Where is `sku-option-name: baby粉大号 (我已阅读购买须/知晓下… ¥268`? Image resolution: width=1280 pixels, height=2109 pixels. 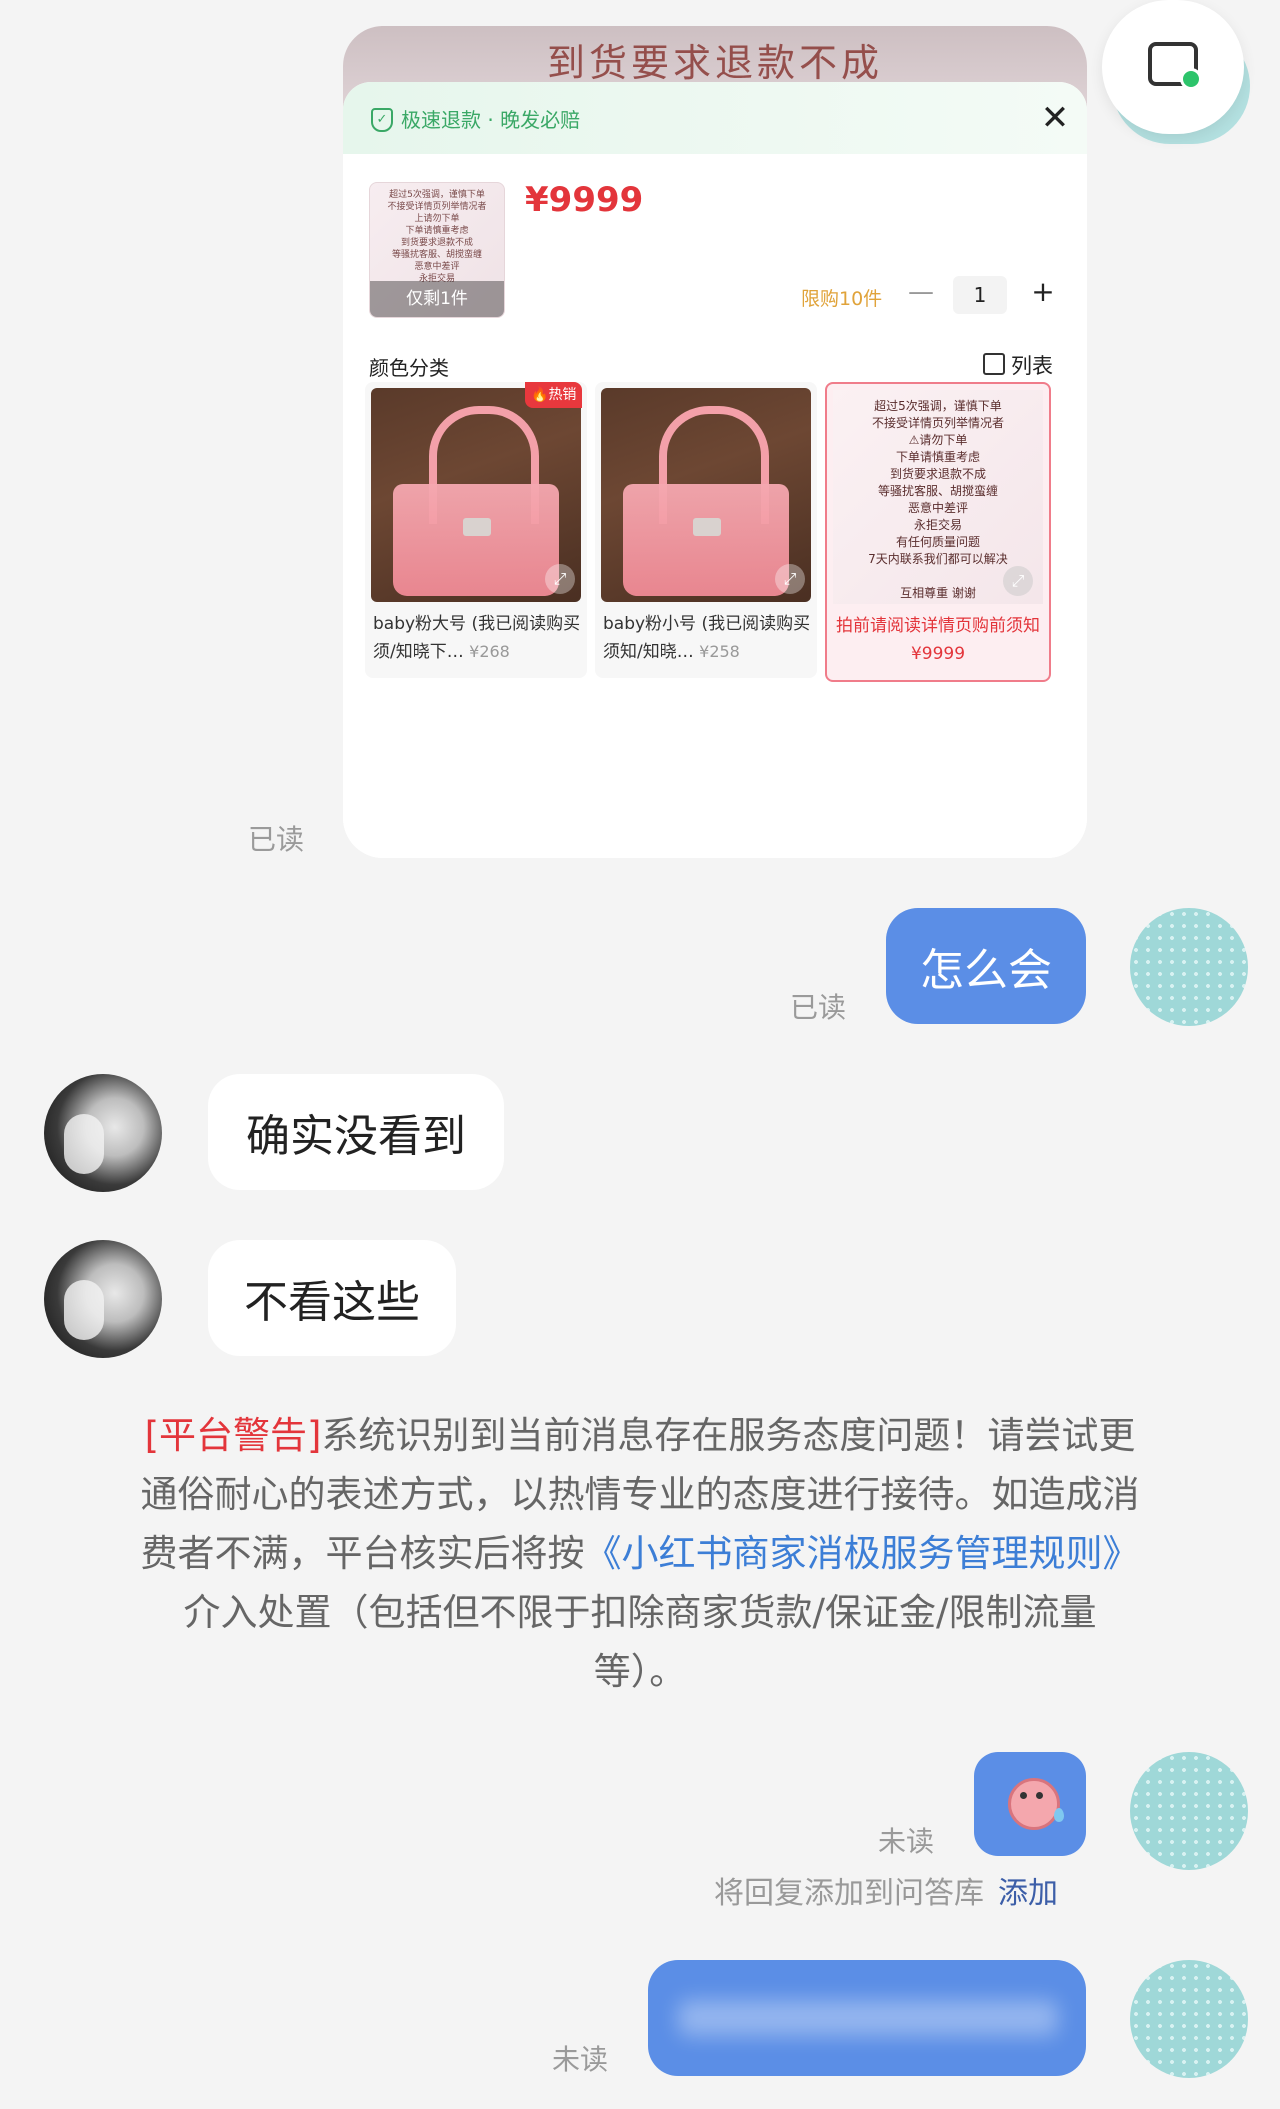 sku-option-name: baby粉大号 (我已阅读购买须/知晓下… ¥268 is located at coordinates (477, 638).